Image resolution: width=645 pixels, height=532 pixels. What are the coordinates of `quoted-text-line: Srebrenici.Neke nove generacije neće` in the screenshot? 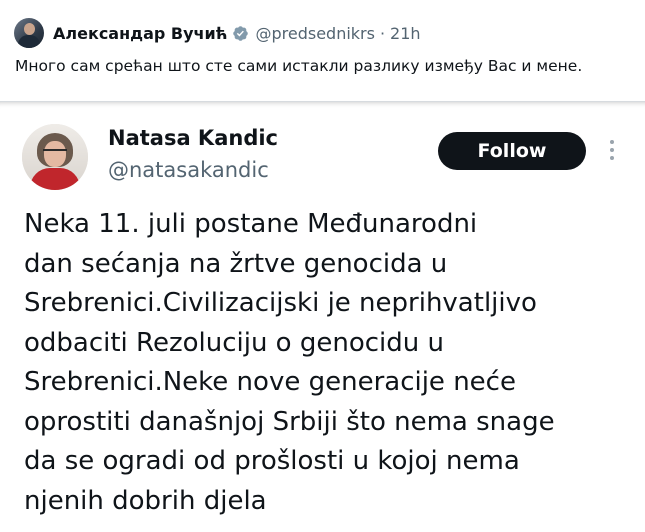 It's located at (270, 382).